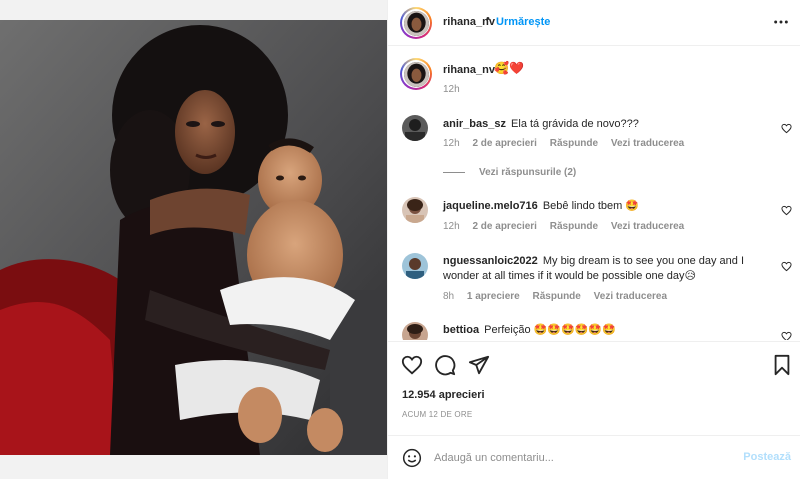 This screenshot has width=800, height=479. Describe the element at coordinates (193, 467) in the screenshot. I see `photo-bottom-bar` at that location.